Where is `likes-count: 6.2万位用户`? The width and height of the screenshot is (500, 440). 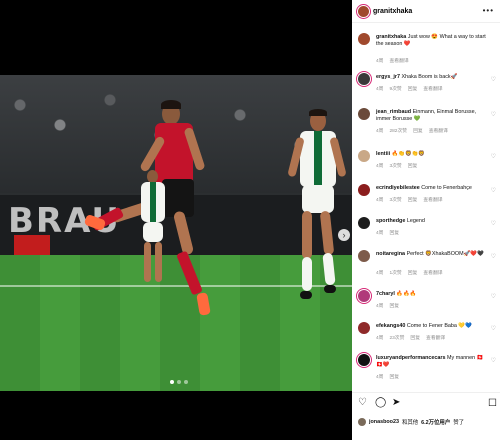
likes-count: 6.2万位用户 is located at coordinates (435, 422).